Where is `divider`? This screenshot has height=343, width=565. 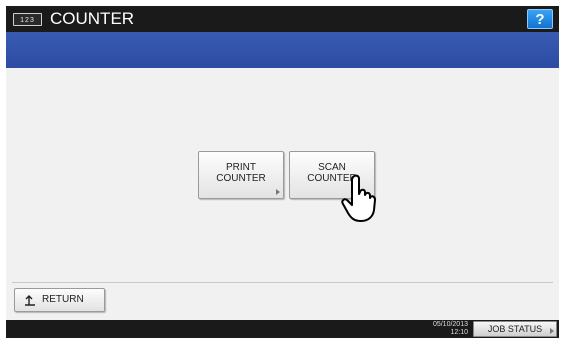
divider is located at coordinates (282, 282).